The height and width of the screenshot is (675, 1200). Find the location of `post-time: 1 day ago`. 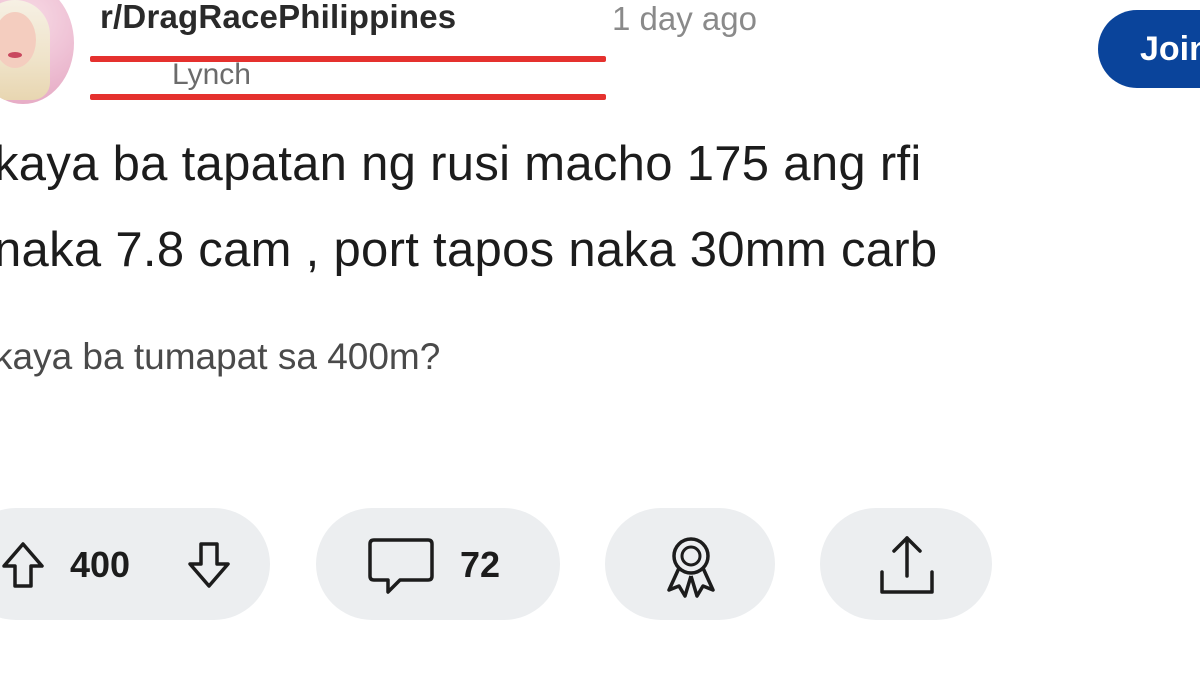

post-time: 1 day ago is located at coordinates (684, 18).